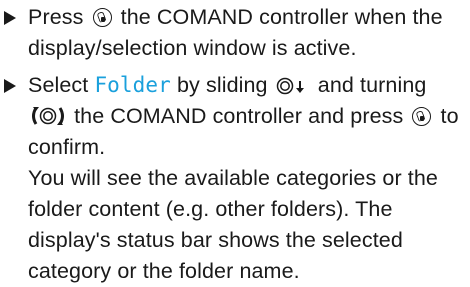 Image resolution: width=470 pixels, height=287 pixels. I want to click on step-2-text-b: by sliding, so click(222, 85).